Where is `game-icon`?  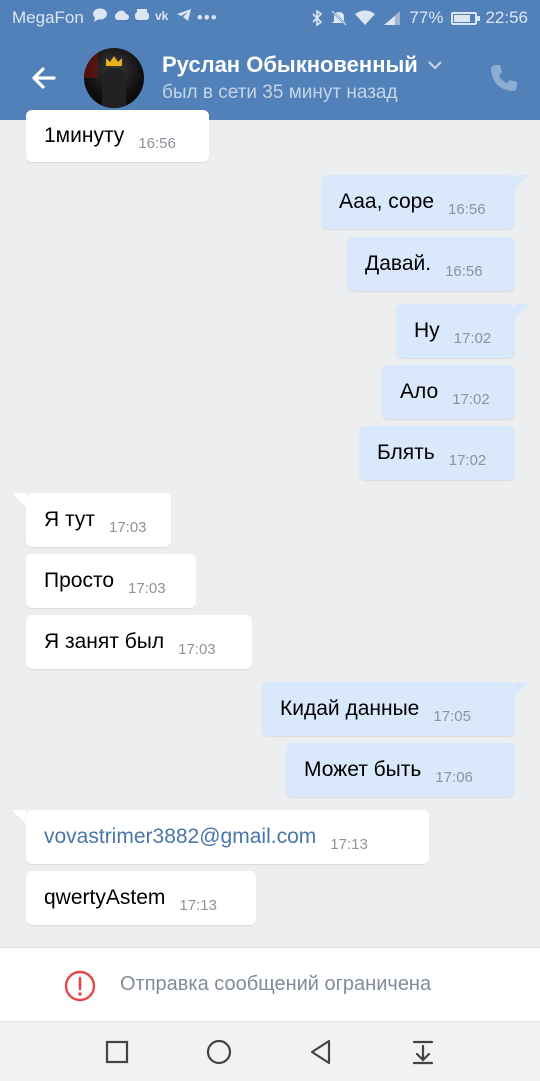 game-icon is located at coordinates (141, 14).